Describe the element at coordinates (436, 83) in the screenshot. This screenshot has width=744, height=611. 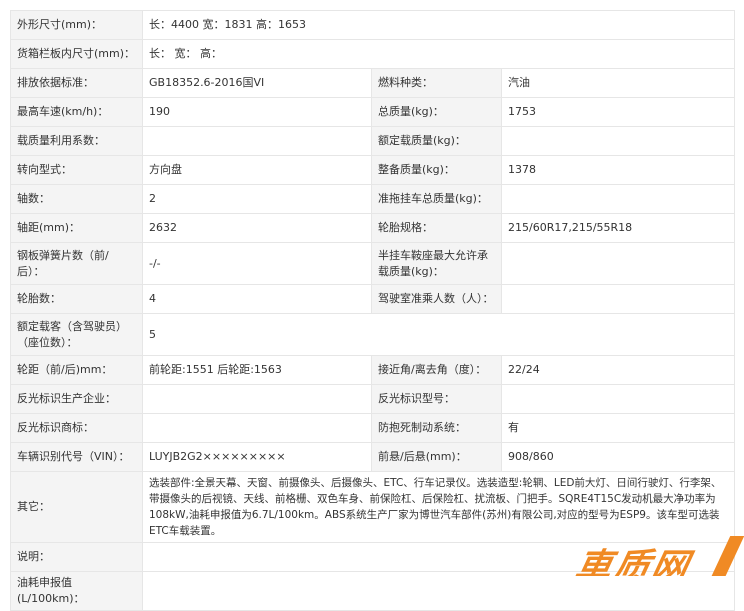
I see `row-label-2: 燃料种类：` at that location.